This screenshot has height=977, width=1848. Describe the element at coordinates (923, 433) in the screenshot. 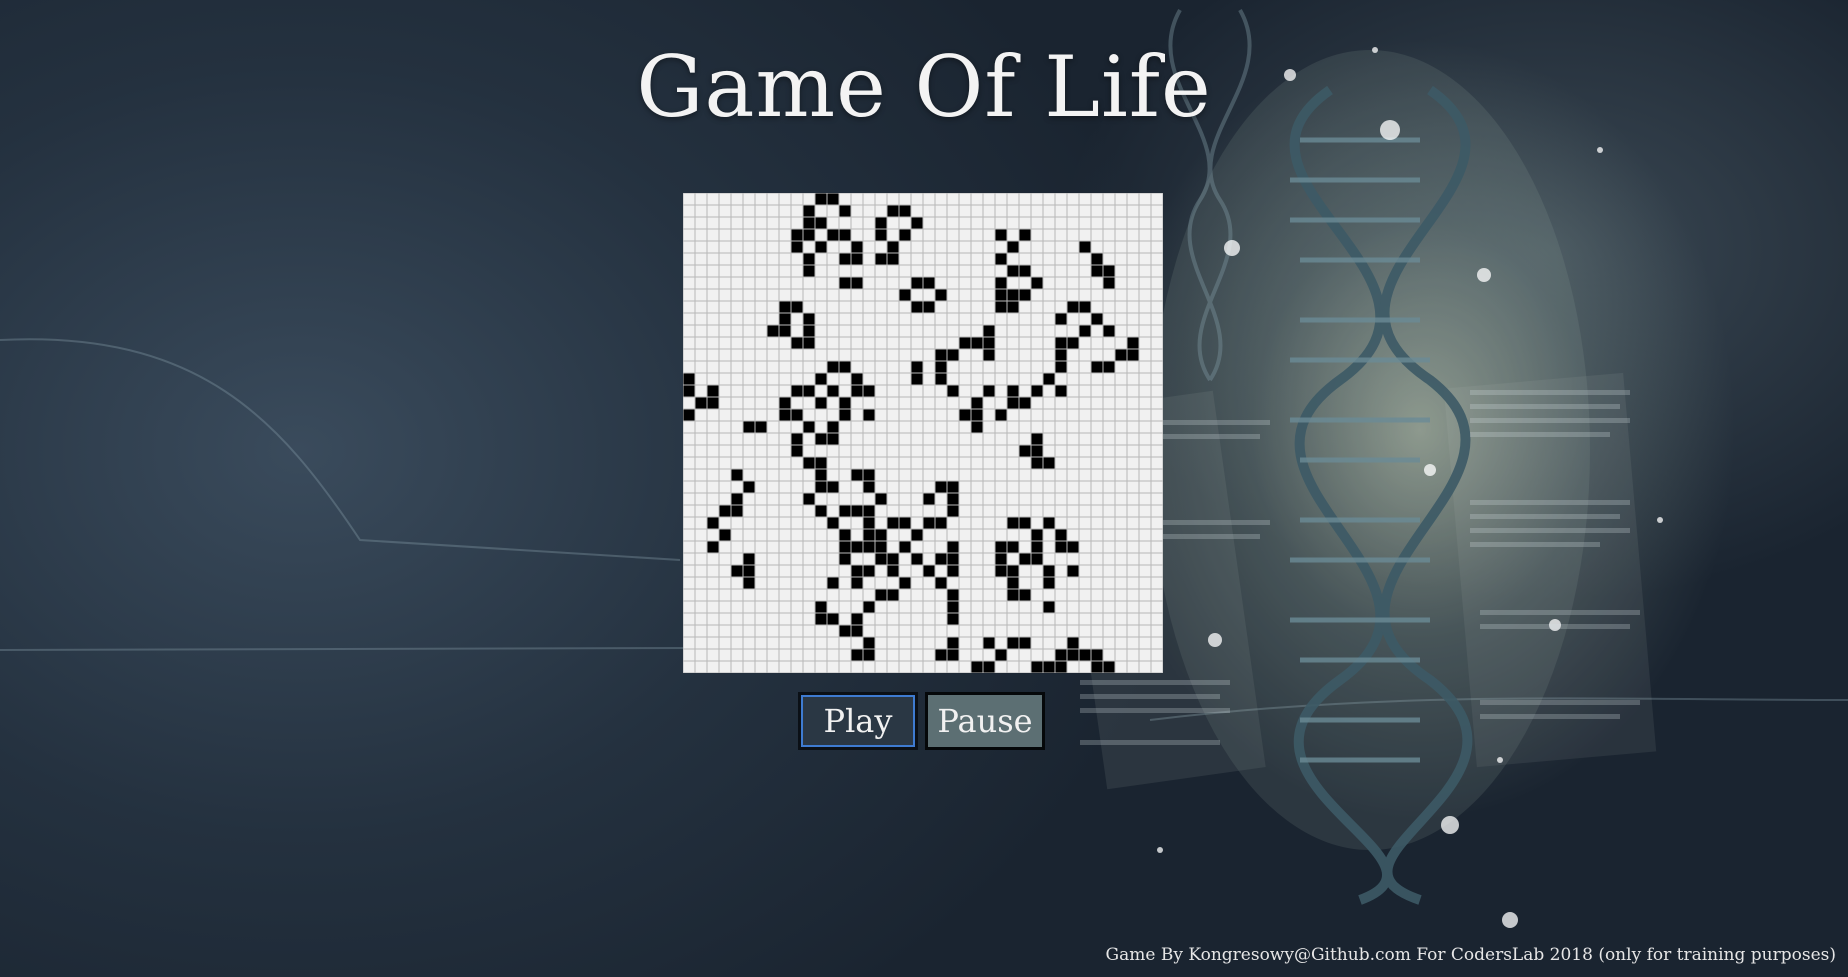

I see `game-grid` at that location.